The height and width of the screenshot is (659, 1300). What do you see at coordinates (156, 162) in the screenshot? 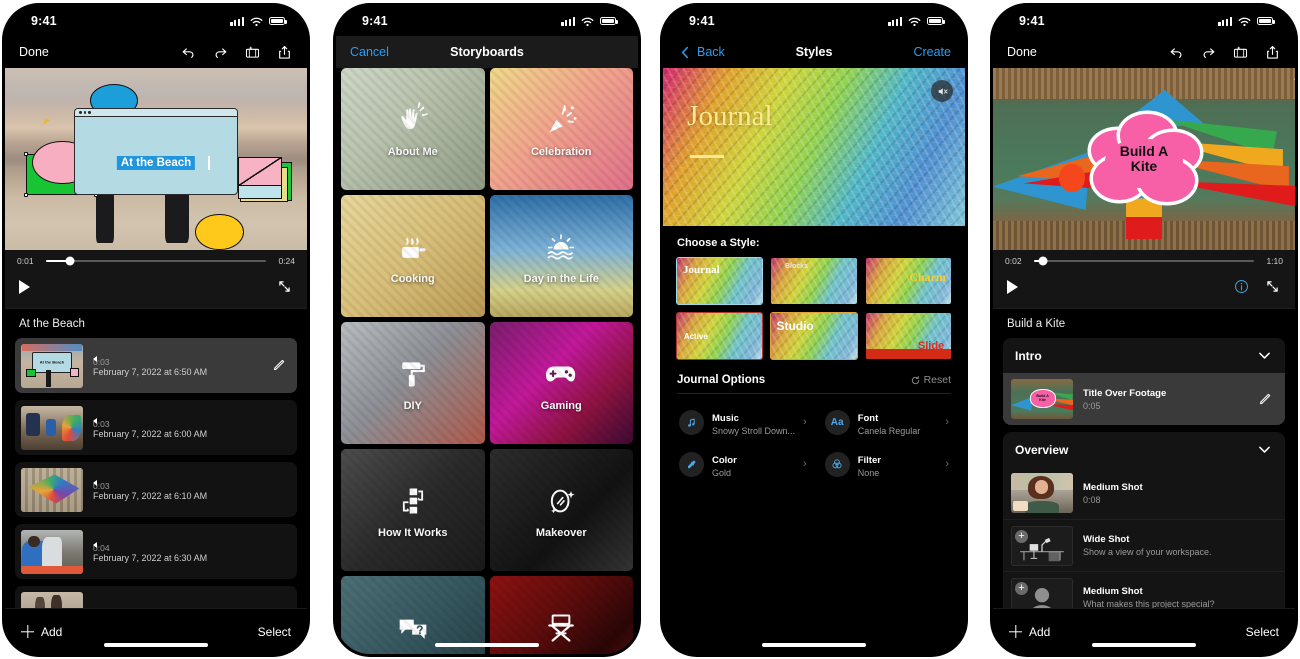
I see `title-card-text: At the Beach` at bounding box center [156, 162].